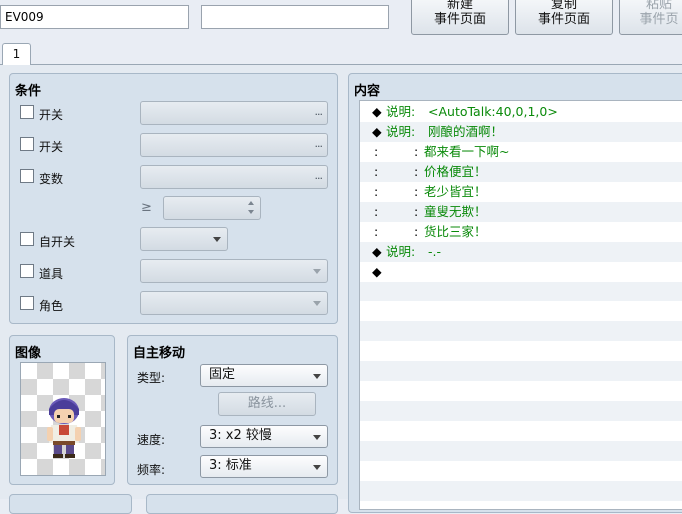 Image resolution: width=682 pixels, height=514 pixels. What do you see at coordinates (51, 306) in the screenshot?
I see `actor-label: 角色` at bounding box center [51, 306].